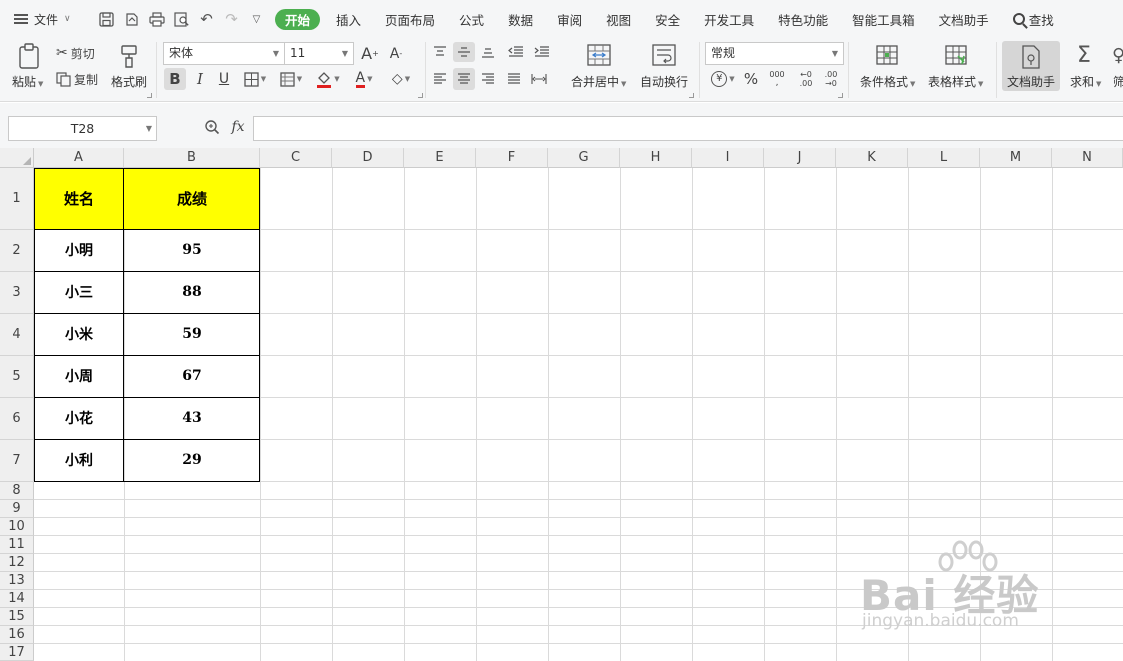 This screenshot has width=1123, height=661. I want to click on row-header-1: 1, so click(17, 199).